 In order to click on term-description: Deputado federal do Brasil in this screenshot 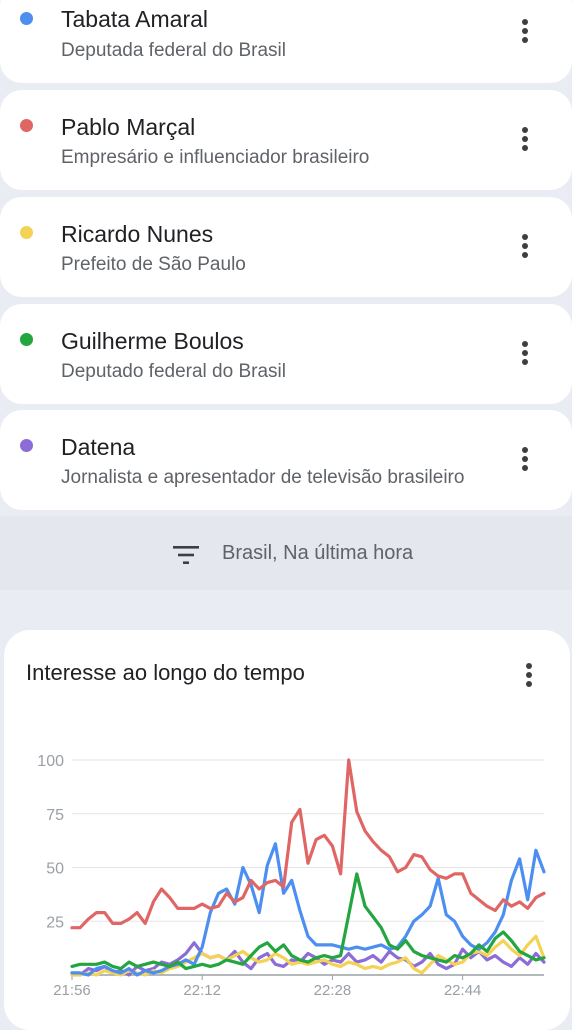, I will do `click(173, 371)`.